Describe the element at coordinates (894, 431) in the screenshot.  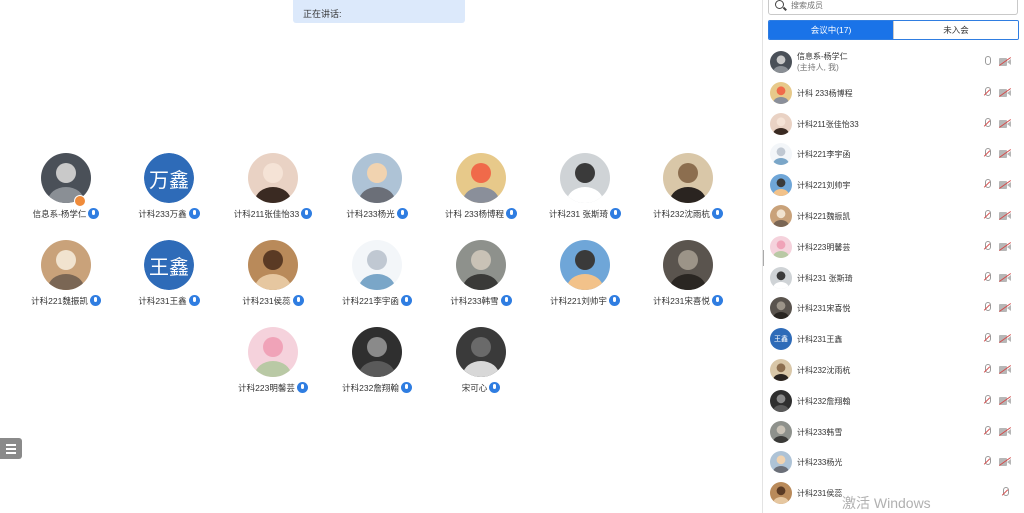
I see `member-row: 计科233韩雪` at that location.